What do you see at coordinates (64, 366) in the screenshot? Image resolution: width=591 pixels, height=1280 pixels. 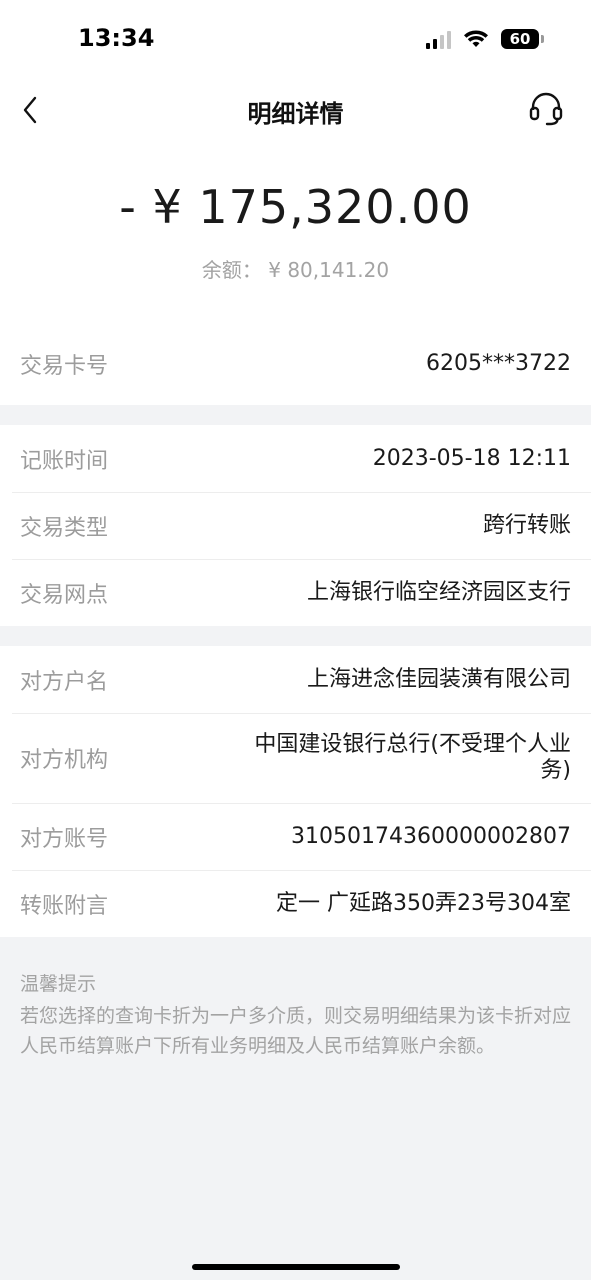 I see `card-number-label: 交易卡号` at bounding box center [64, 366].